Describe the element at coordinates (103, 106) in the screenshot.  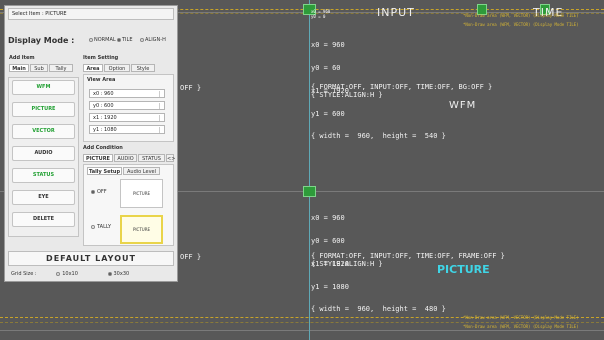
I see `y0-value: y0 : 600` at that location.